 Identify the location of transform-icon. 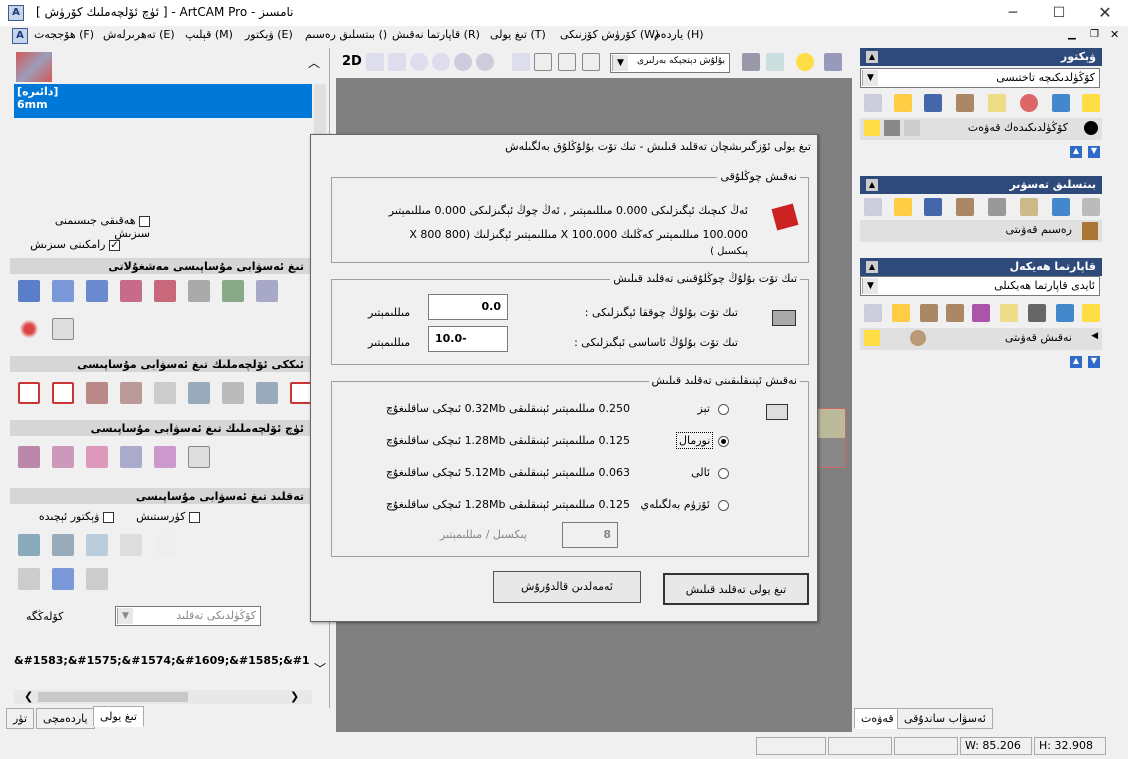
(165, 291).